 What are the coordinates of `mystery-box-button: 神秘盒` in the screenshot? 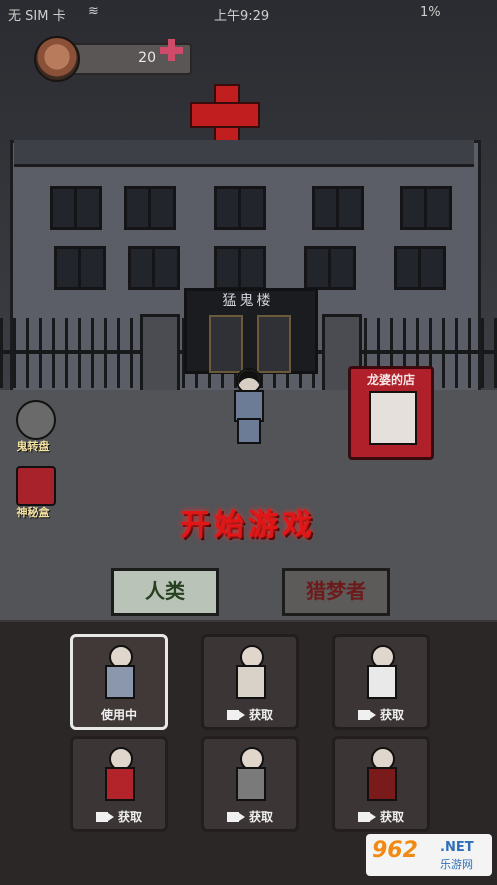 It's located at (33, 497).